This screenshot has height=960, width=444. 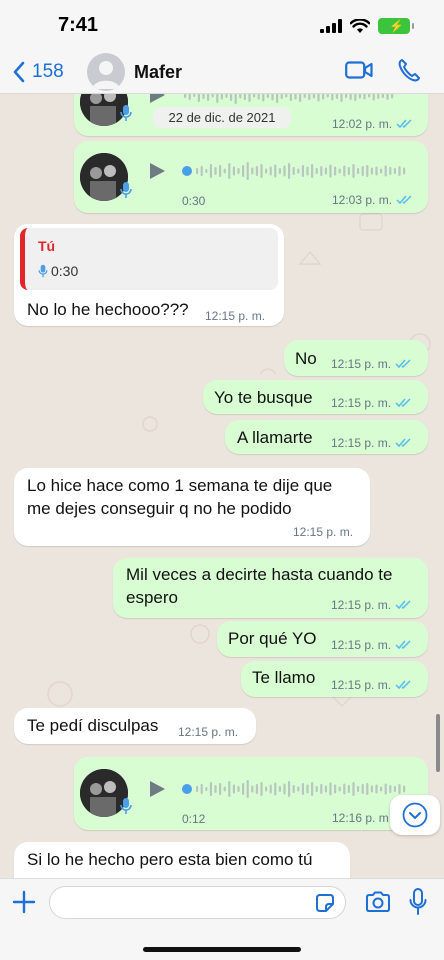 I want to click on quoted-author: Tú, so click(x=47, y=246).